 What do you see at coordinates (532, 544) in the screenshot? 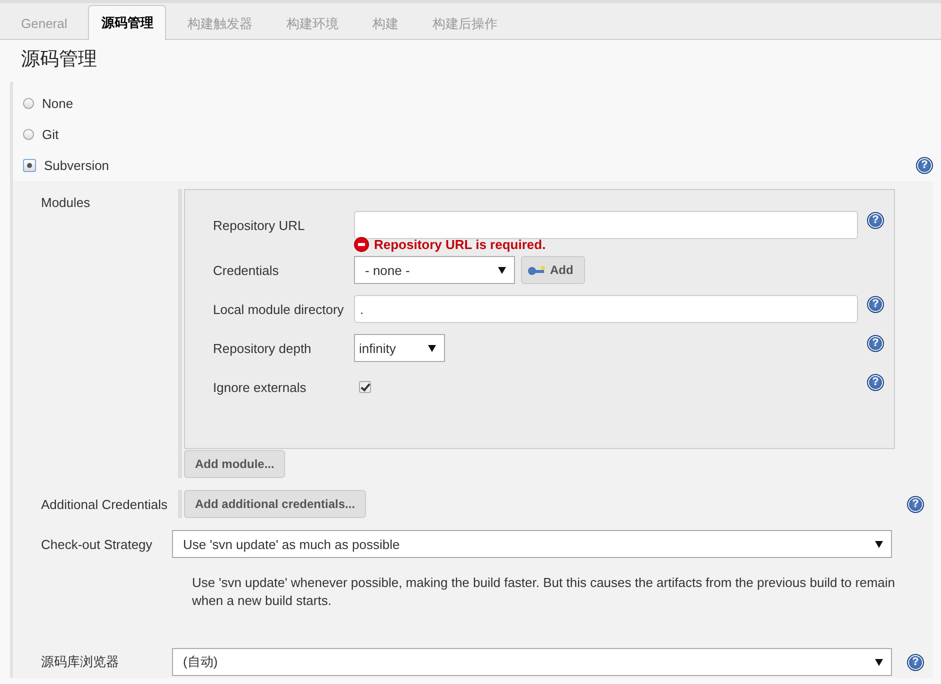
I see `dropdown: Use 'svn update' as much as possible` at bounding box center [532, 544].